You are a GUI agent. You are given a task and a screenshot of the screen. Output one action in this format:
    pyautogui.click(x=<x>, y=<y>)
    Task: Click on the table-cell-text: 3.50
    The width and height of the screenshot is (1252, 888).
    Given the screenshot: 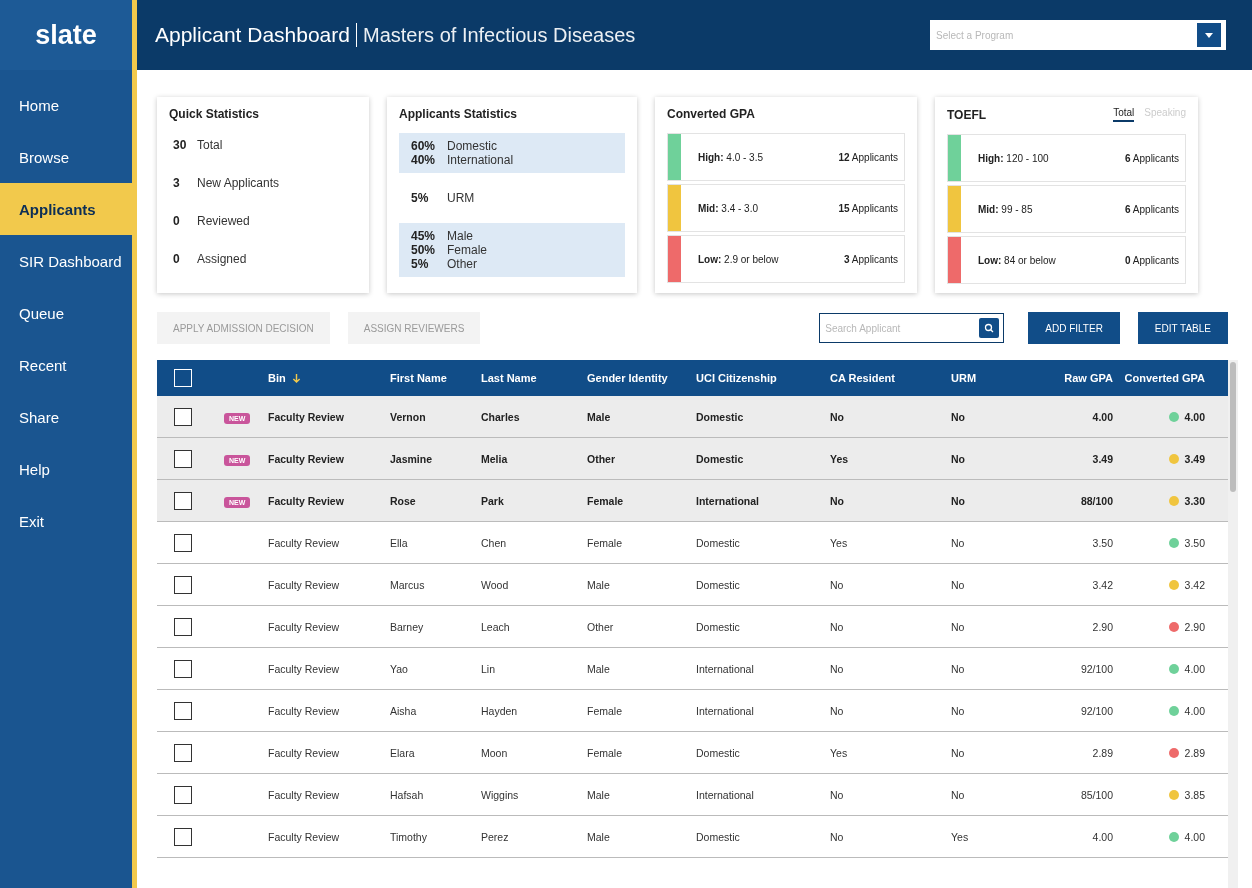 What is the action you would take?
    pyautogui.click(x=1102, y=542)
    